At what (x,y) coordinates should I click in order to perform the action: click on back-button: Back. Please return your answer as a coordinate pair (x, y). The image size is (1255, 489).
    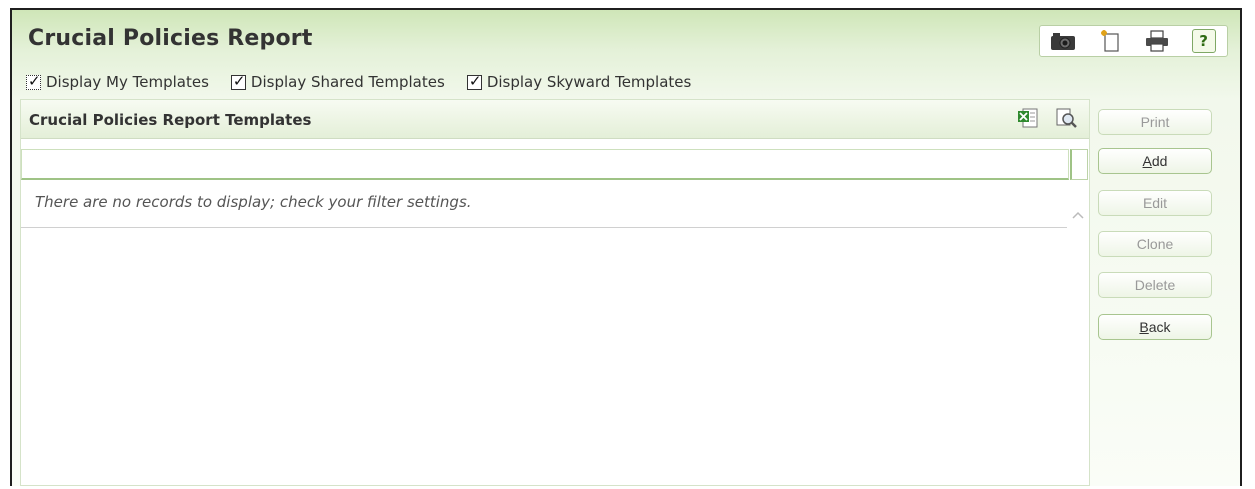
    Looking at the image, I should click on (1155, 327).